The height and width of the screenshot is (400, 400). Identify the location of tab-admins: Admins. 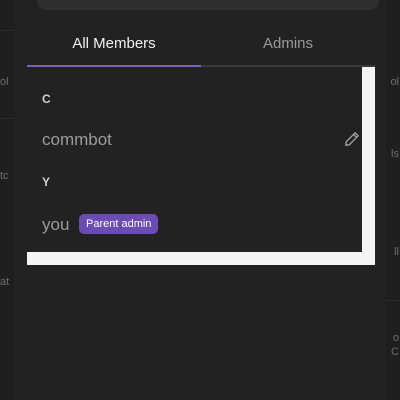
(288, 45).